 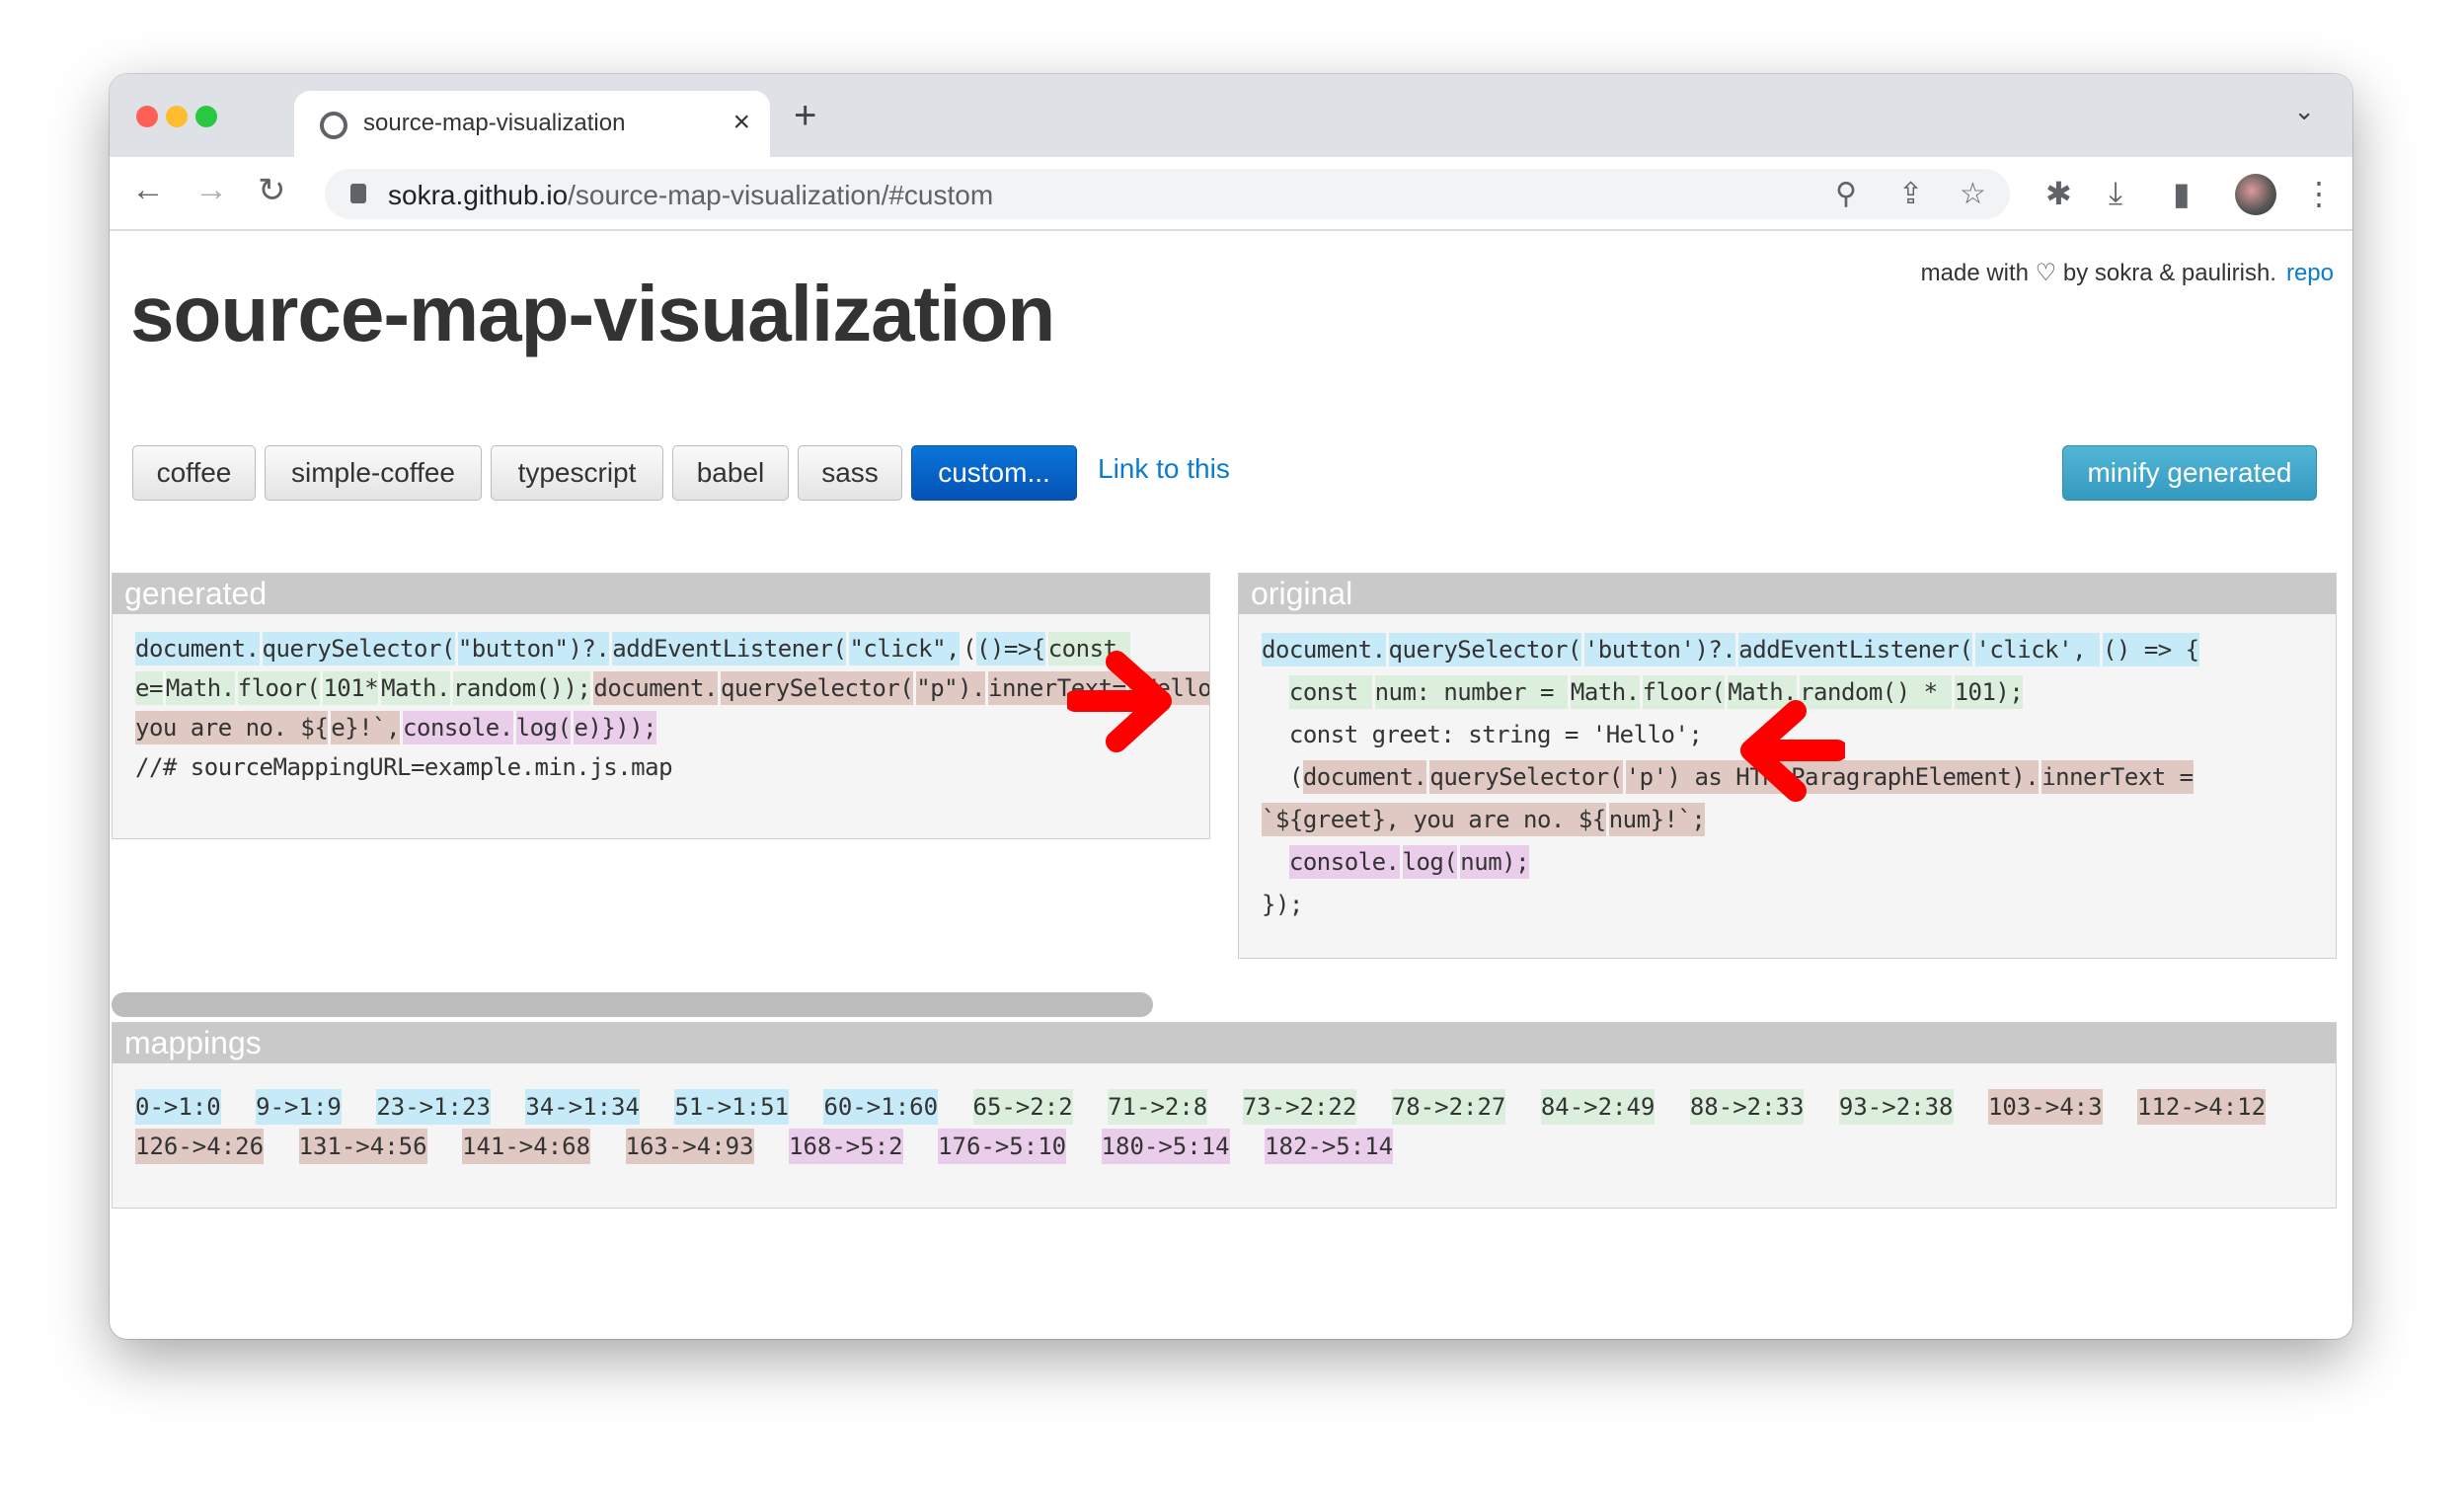 I want to click on mapped-segment: "button")?., so click(x=533, y=649).